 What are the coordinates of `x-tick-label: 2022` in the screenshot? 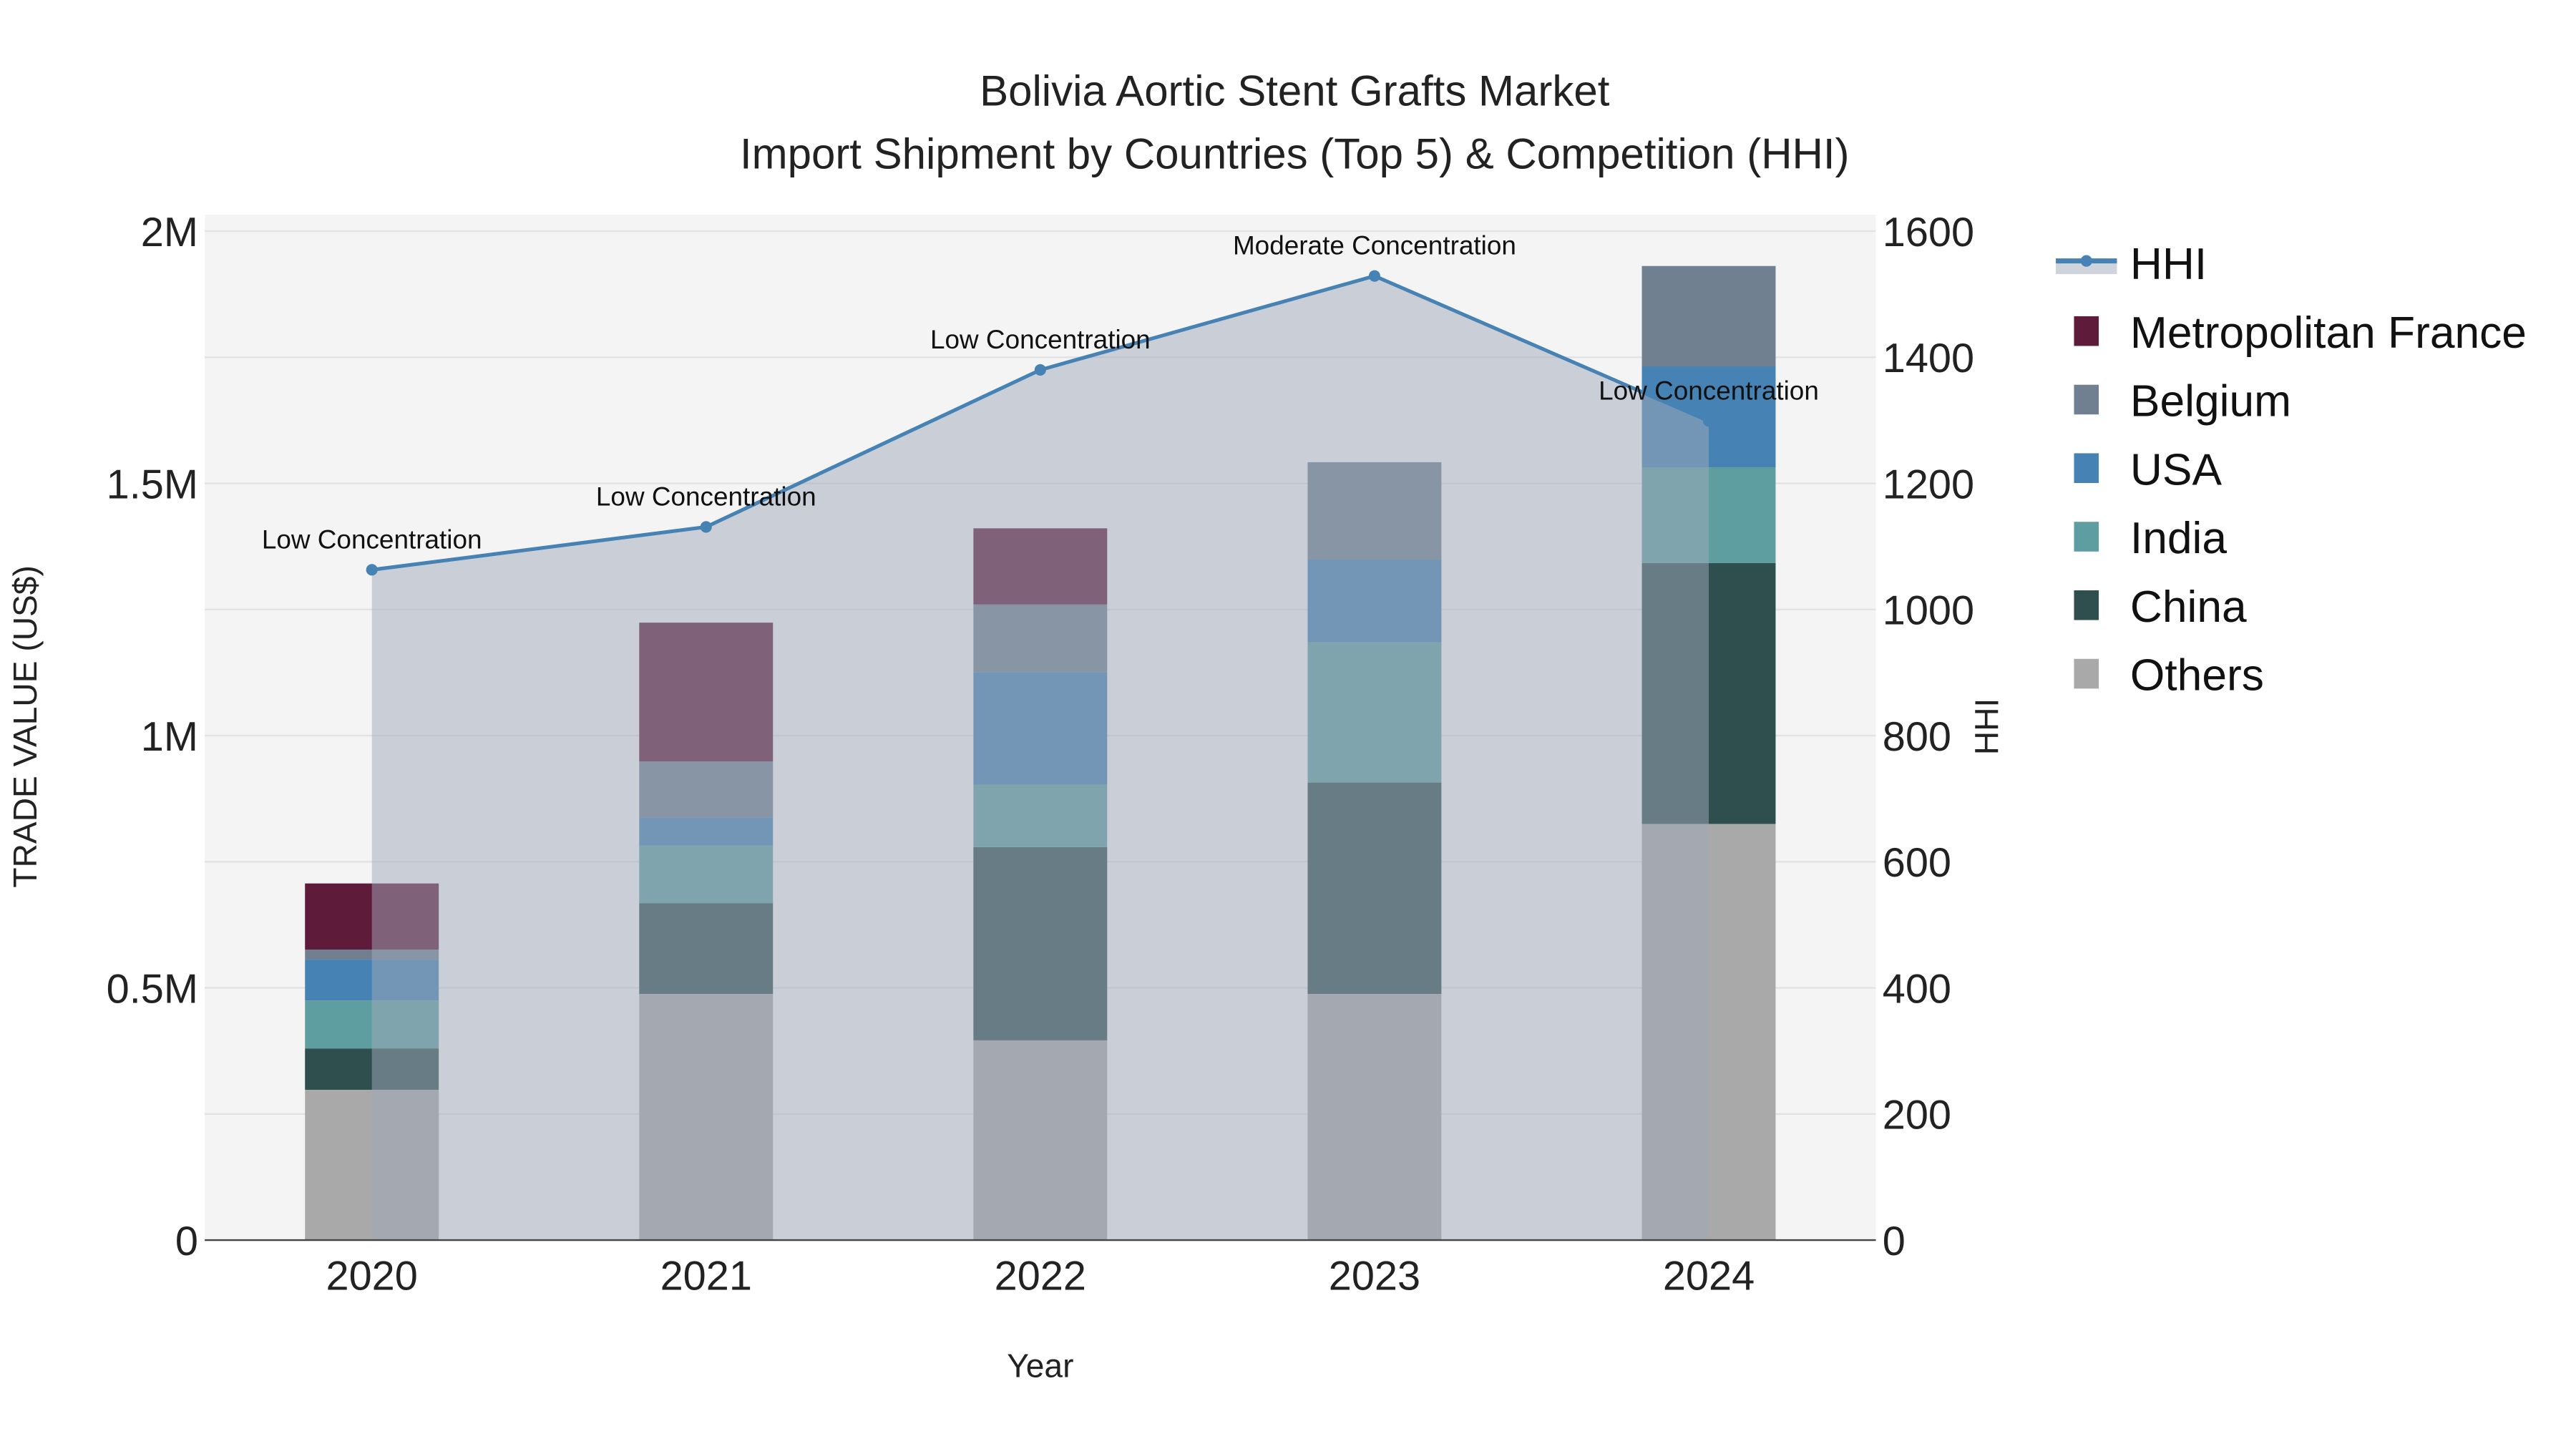 It's located at (1040, 1276).